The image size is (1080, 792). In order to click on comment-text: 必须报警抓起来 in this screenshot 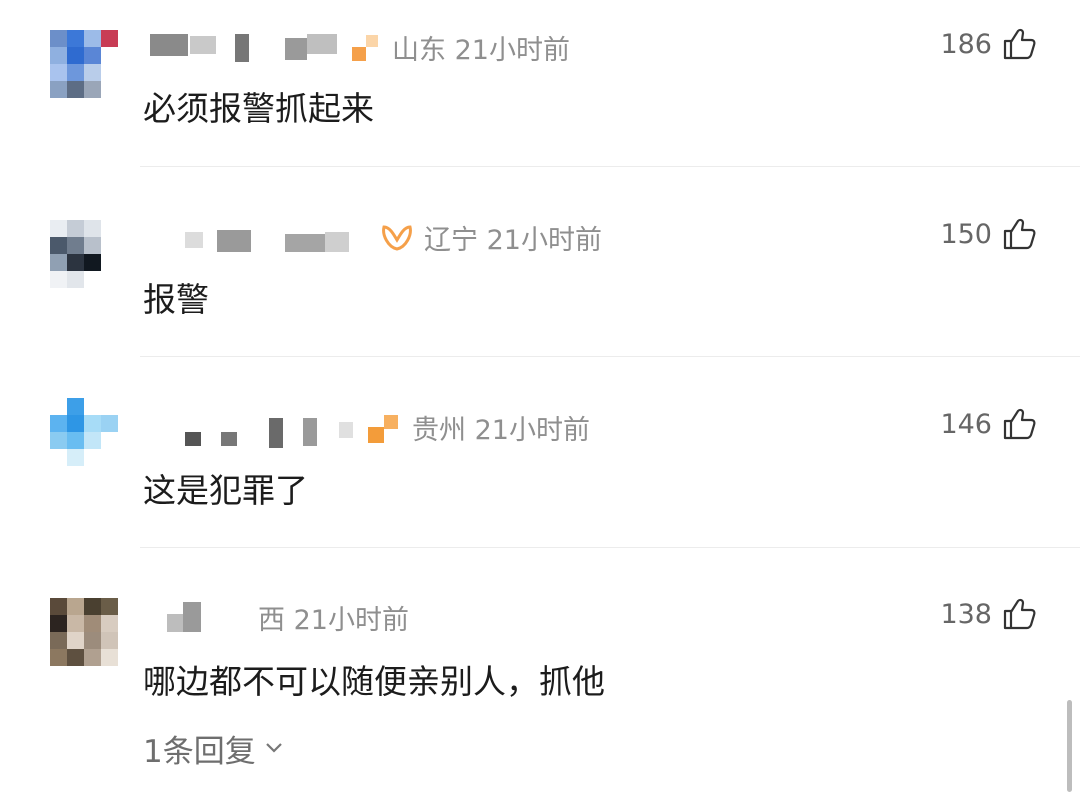, I will do `click(258, 108)`.